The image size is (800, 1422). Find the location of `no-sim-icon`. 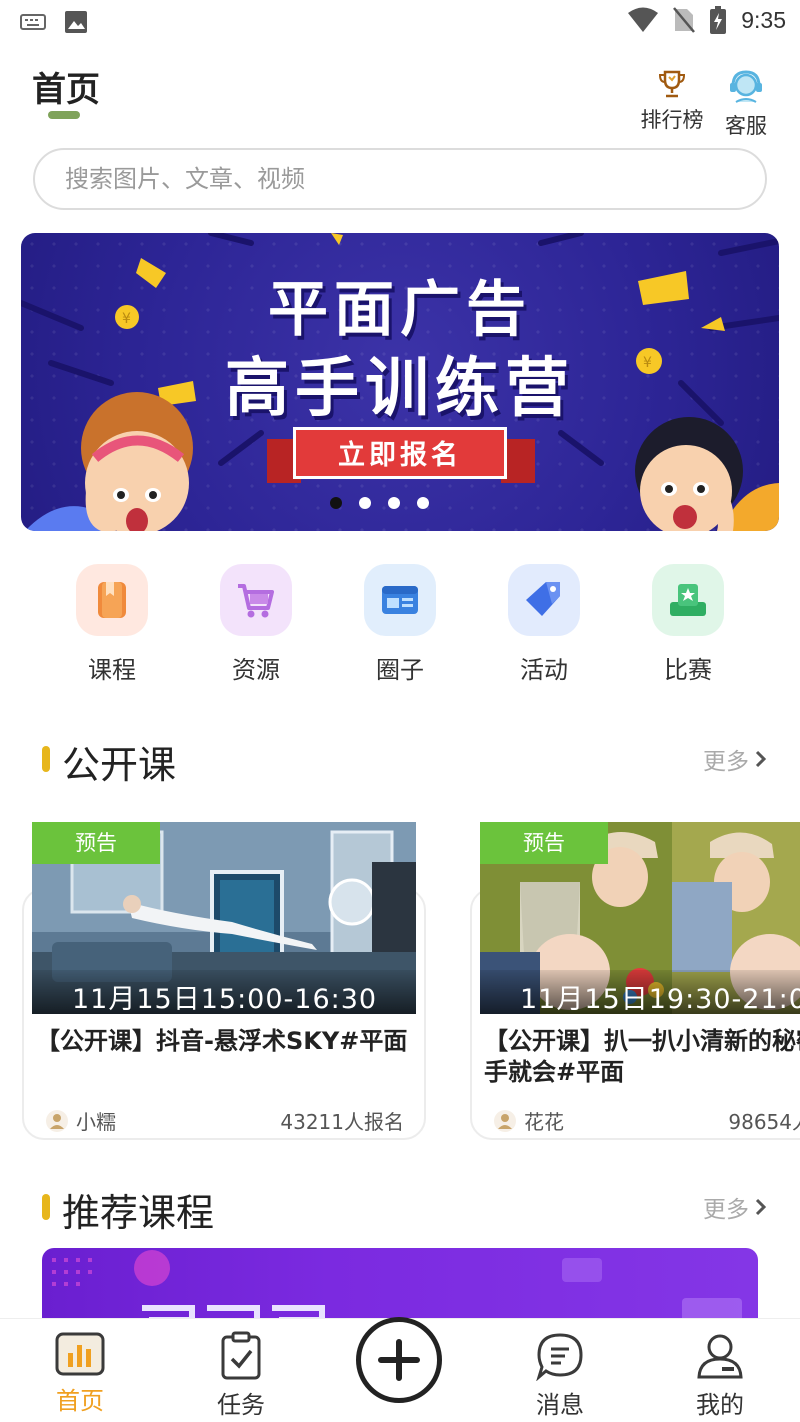

no-sim-icon is located at coordinates (684, 20).